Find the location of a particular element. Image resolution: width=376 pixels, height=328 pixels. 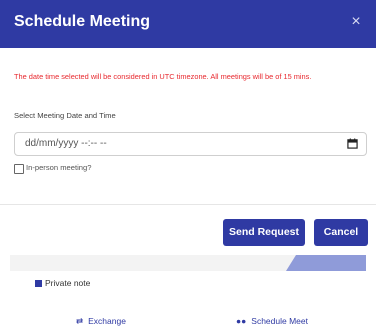

schedule-meet-label: Schedule Meet is located at coordinates (279, 321).